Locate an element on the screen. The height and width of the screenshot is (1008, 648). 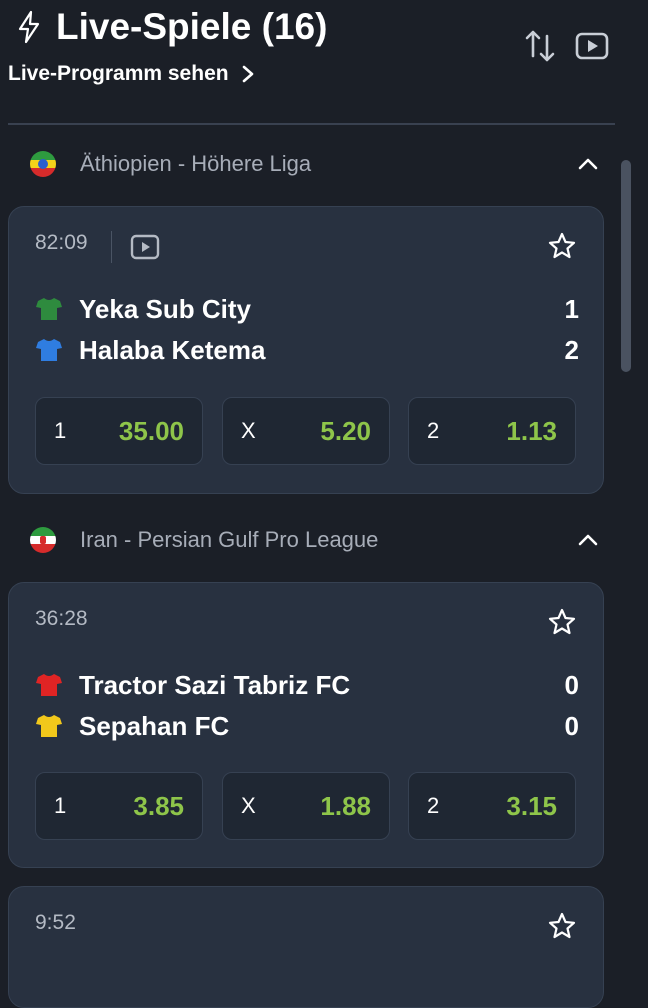
live-stream-icon is located at coordinates (145, 247).